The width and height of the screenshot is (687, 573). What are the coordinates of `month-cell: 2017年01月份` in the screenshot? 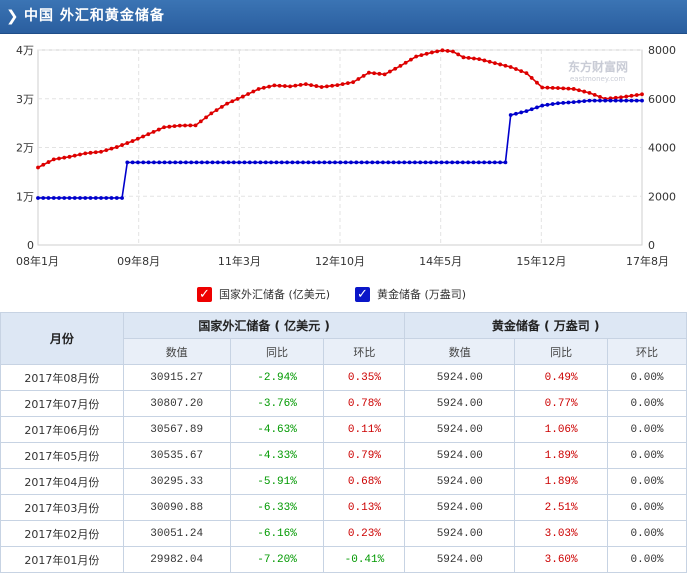 It's located at (62, 559).